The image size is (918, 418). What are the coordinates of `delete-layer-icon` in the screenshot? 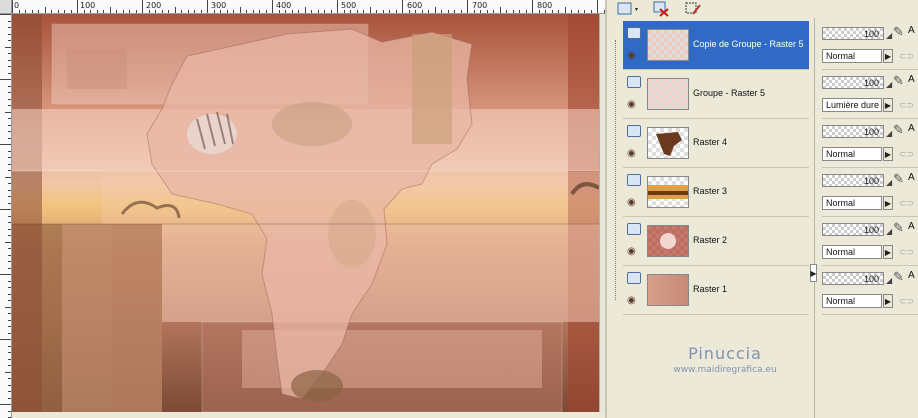 It's located at (661, 9).